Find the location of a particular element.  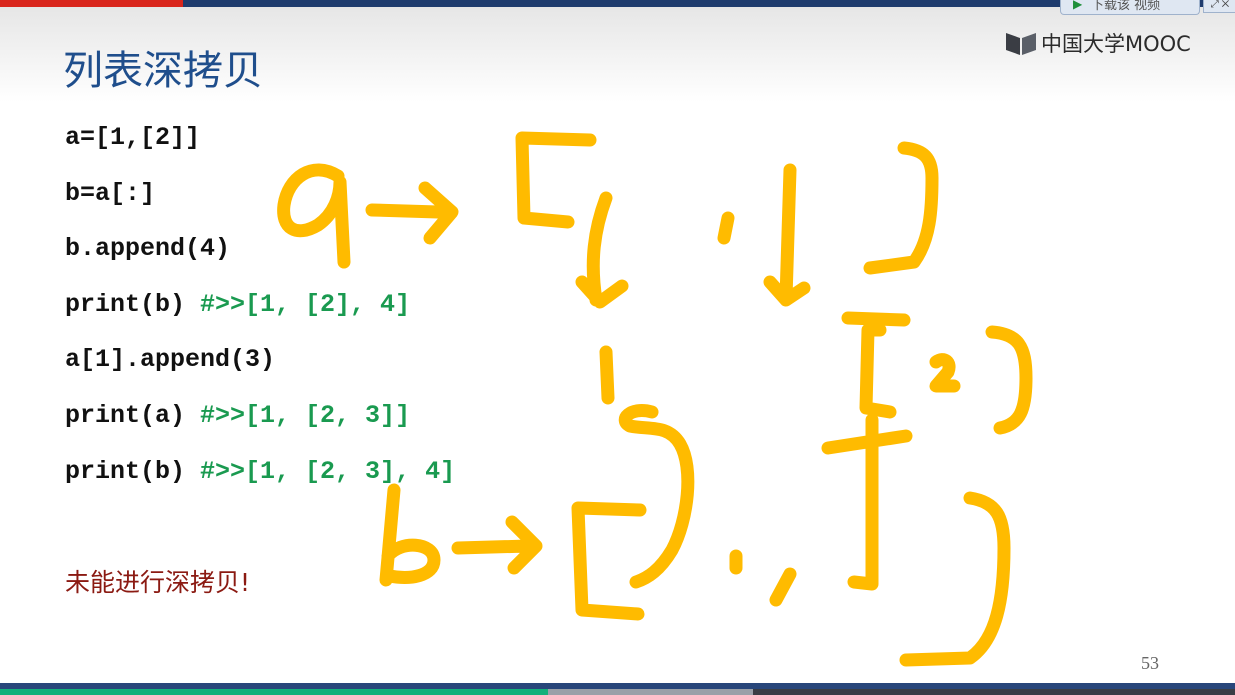

page-number: 53 is located at coordinates (1150, 663).